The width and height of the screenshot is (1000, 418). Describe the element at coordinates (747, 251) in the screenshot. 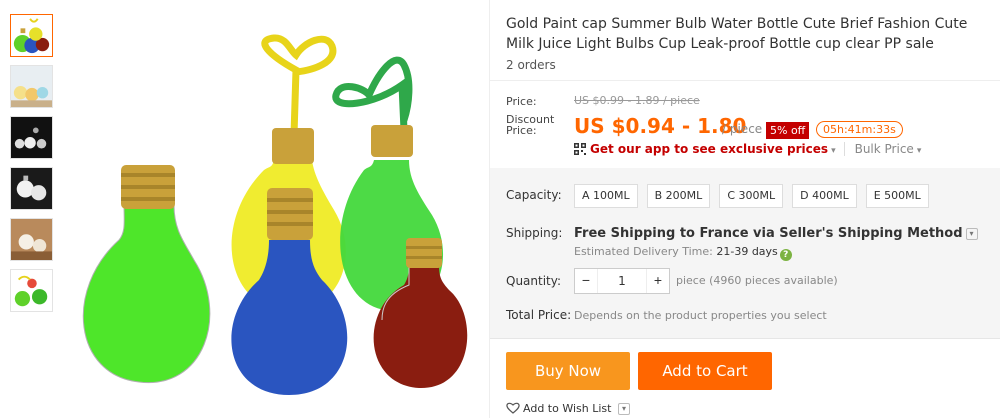

I see `delivery-days: 21-39 days` at that location.